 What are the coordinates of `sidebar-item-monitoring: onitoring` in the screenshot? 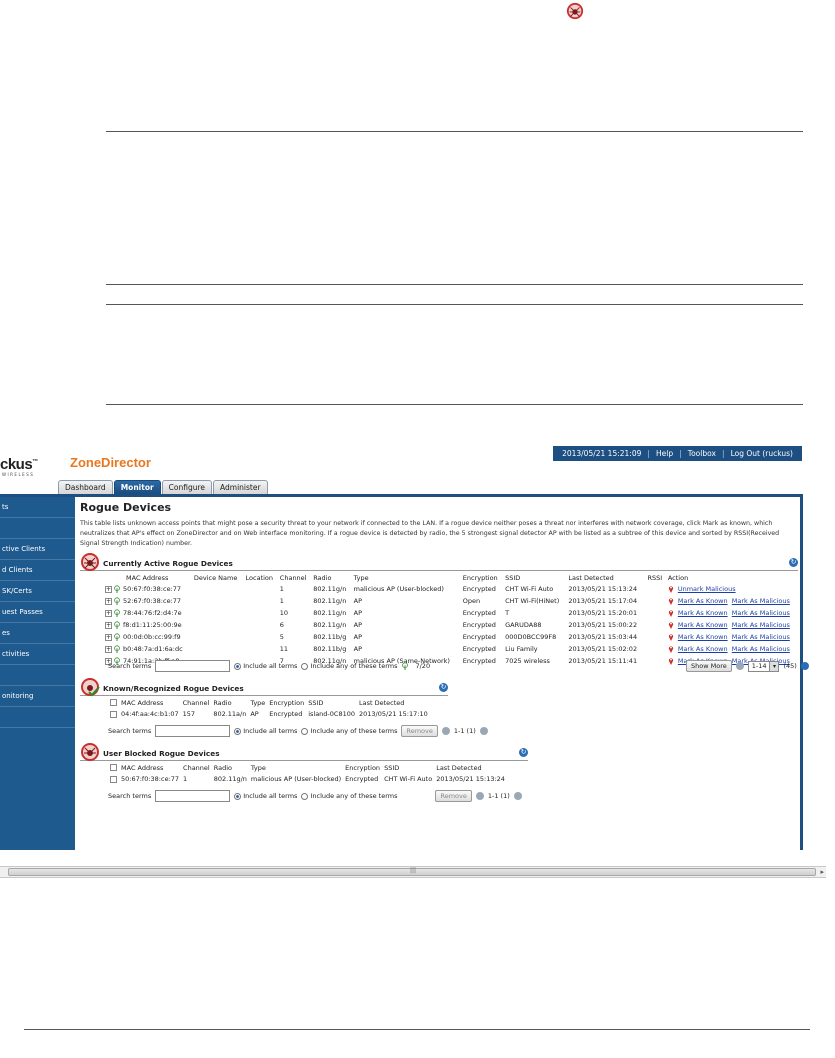 It's located at (37, 696).